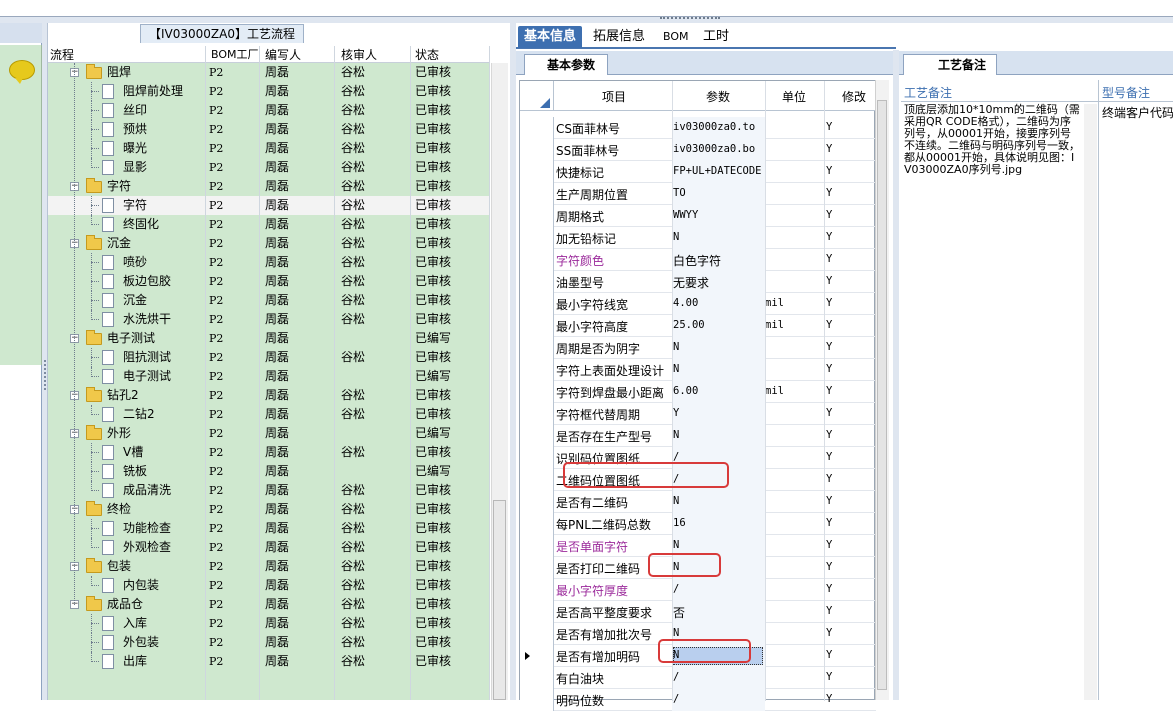 The width and height of the screenshot is (1173, 711). What do you see at coordinates (698, 260) in the screenshot?
I see `param-row: 字符颜色 白色字符 Y` at bounding box center [698, 260].